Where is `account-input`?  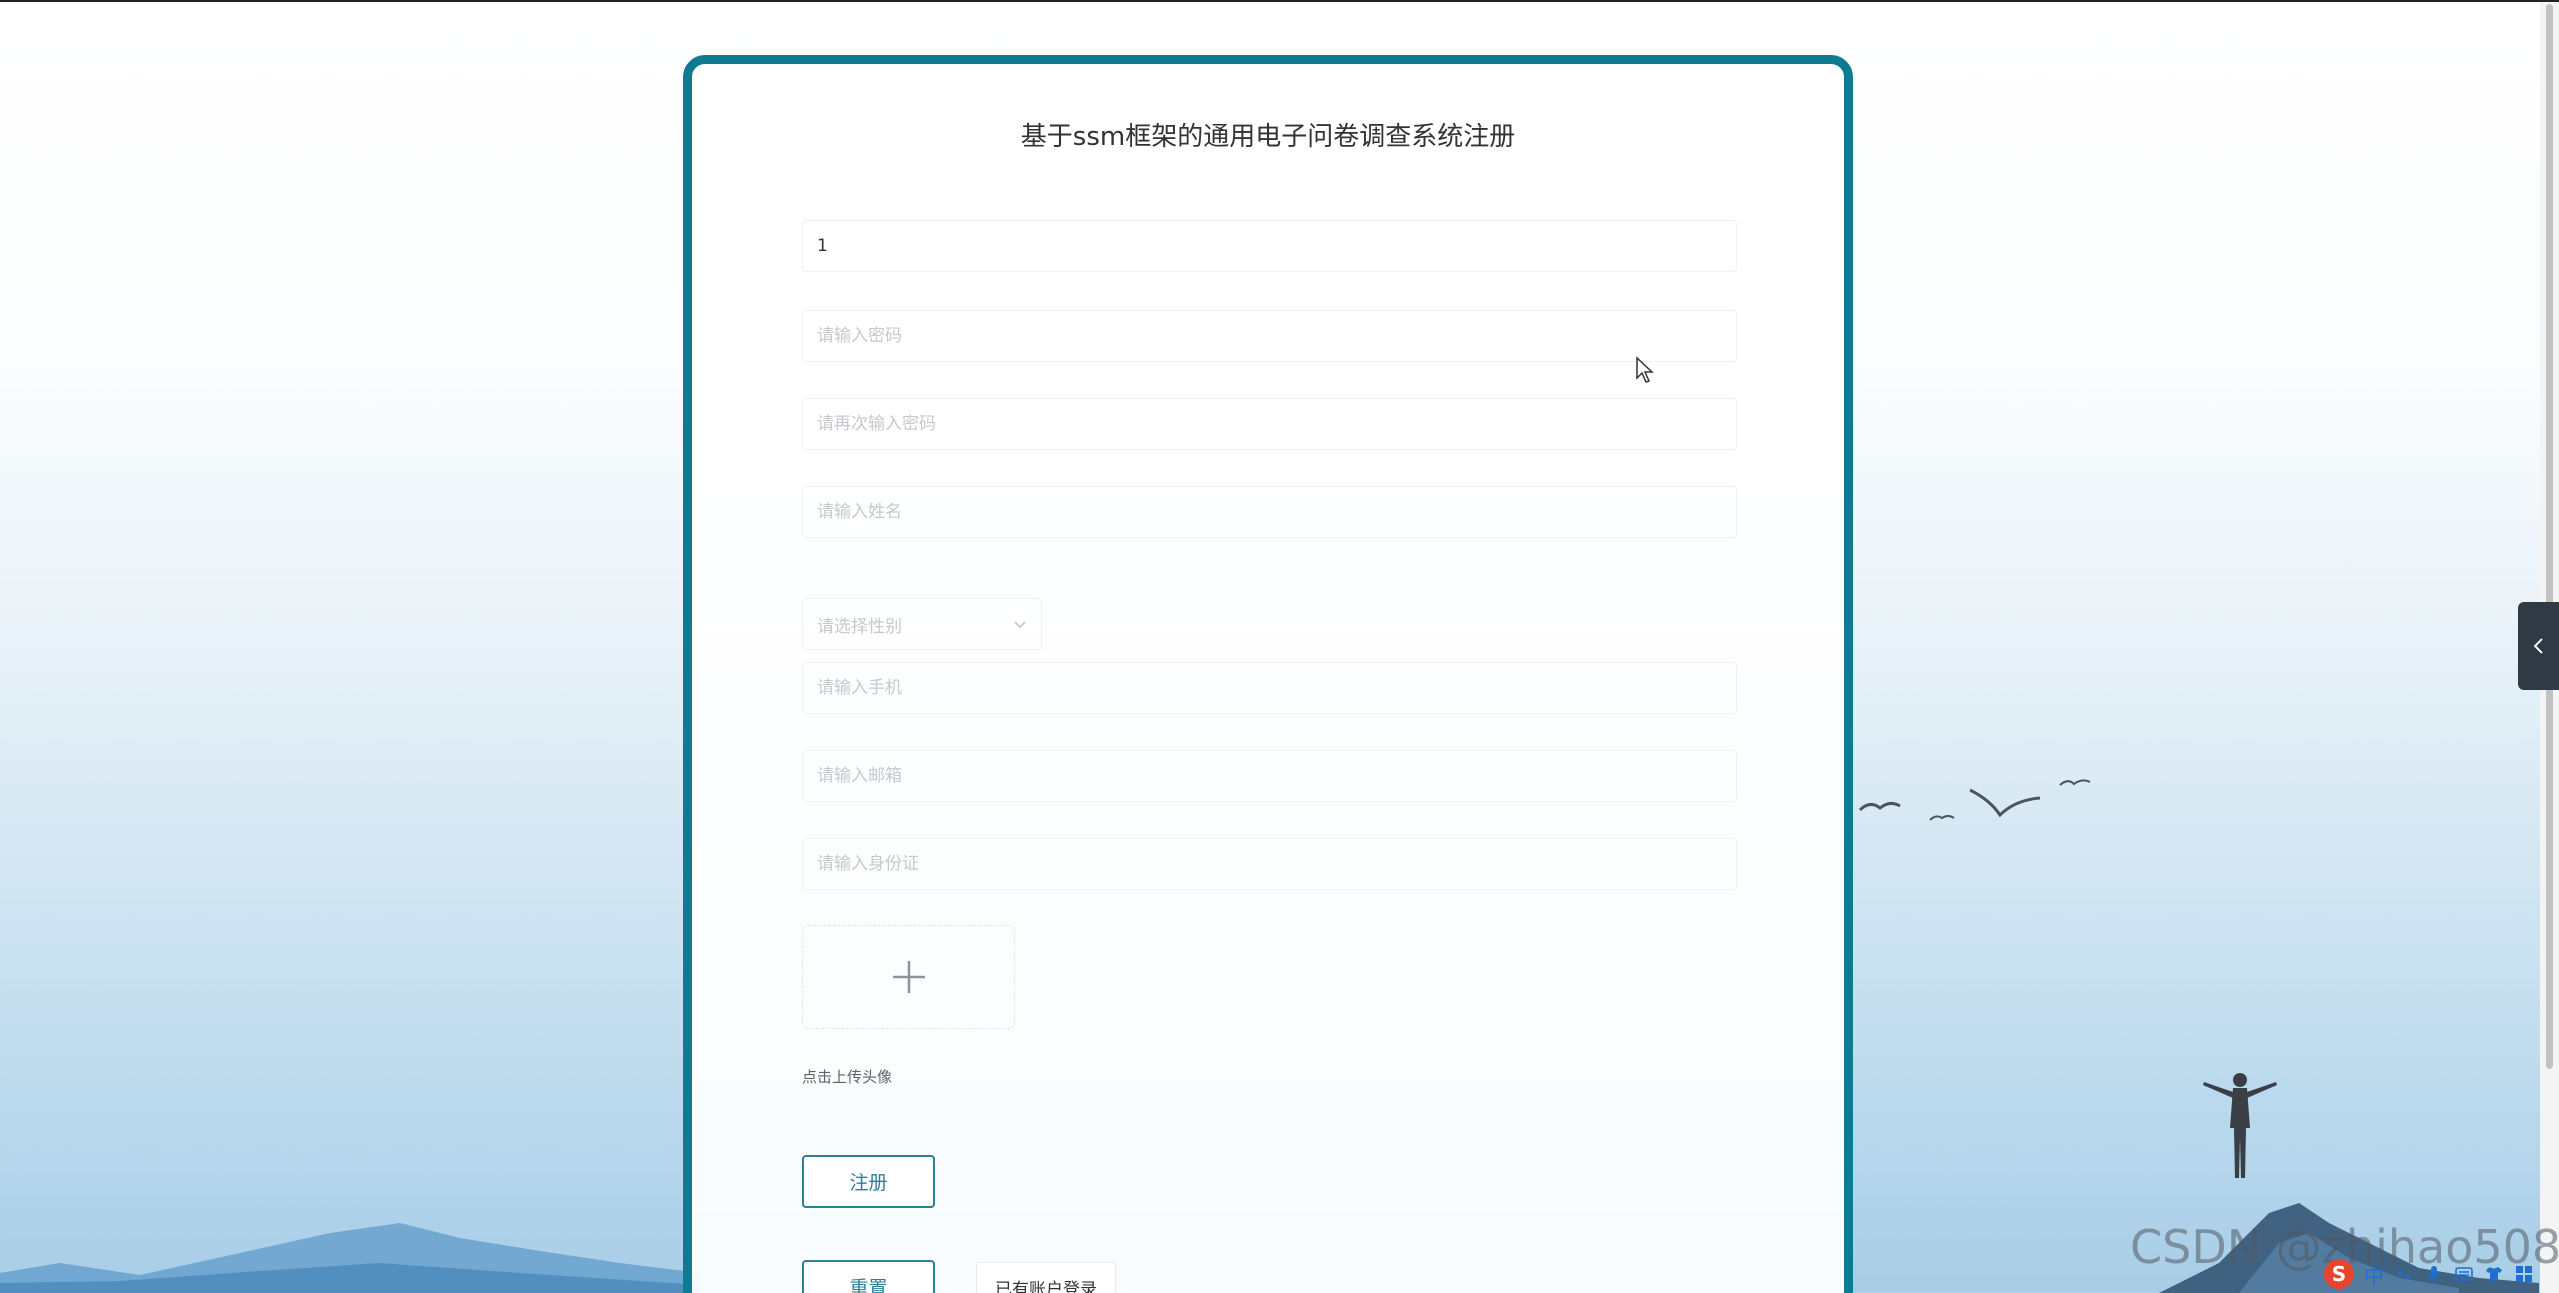 account-input is located at coordinates (1269, 246).